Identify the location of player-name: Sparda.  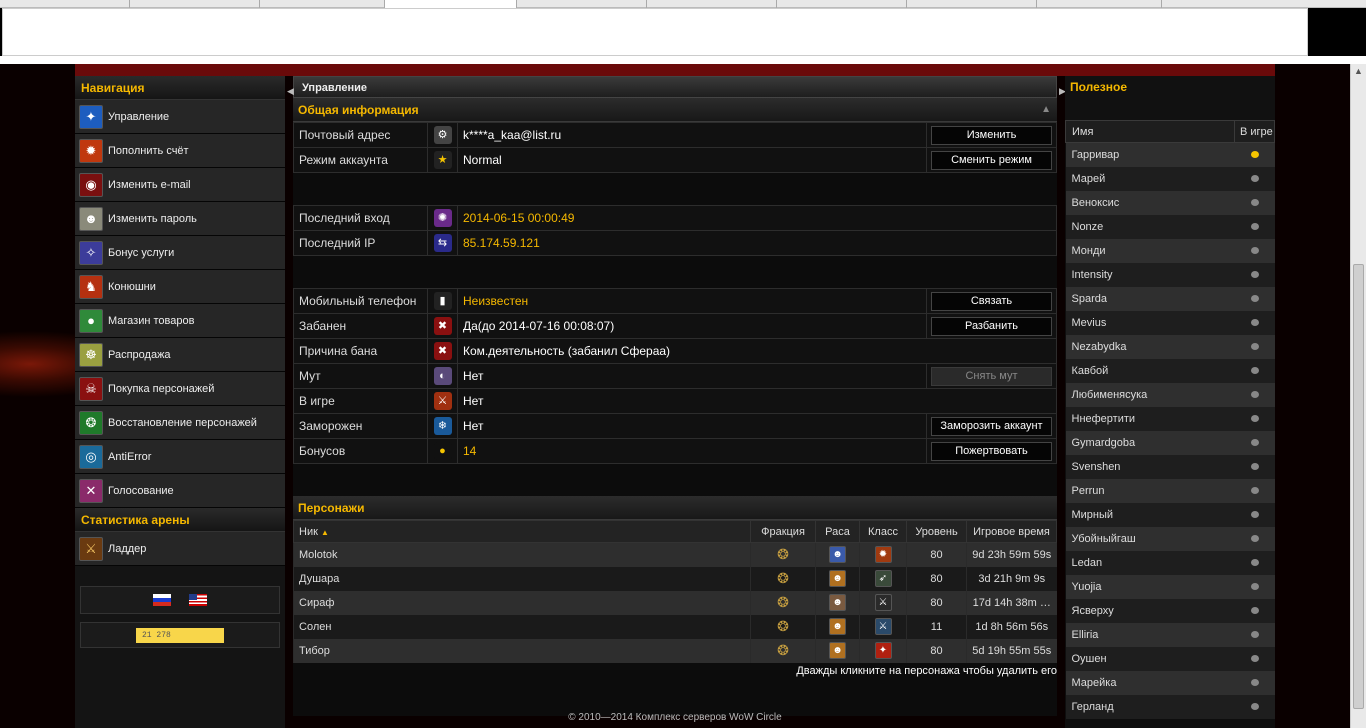
(1150, 298).